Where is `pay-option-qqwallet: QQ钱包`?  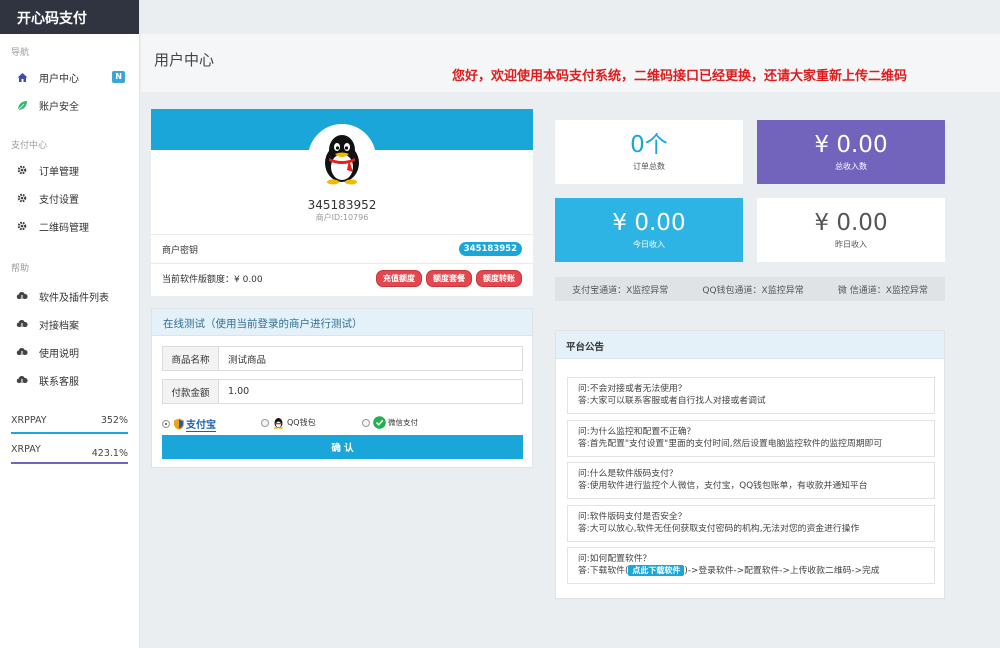
pay-option-qqwallet: QQ钱包 is located at coordinates (288, 422).